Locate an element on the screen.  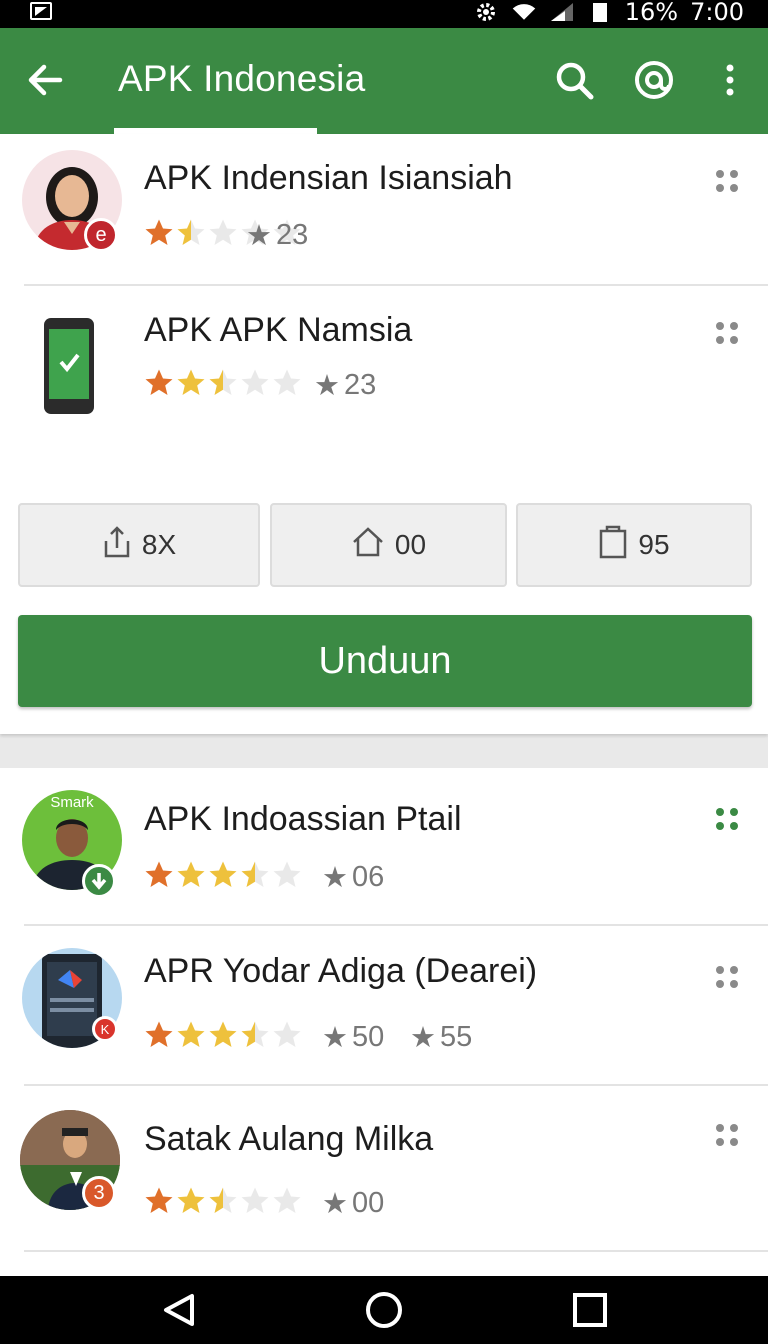
app-name: APK APK Namsia is located at coordinates (278, 330).